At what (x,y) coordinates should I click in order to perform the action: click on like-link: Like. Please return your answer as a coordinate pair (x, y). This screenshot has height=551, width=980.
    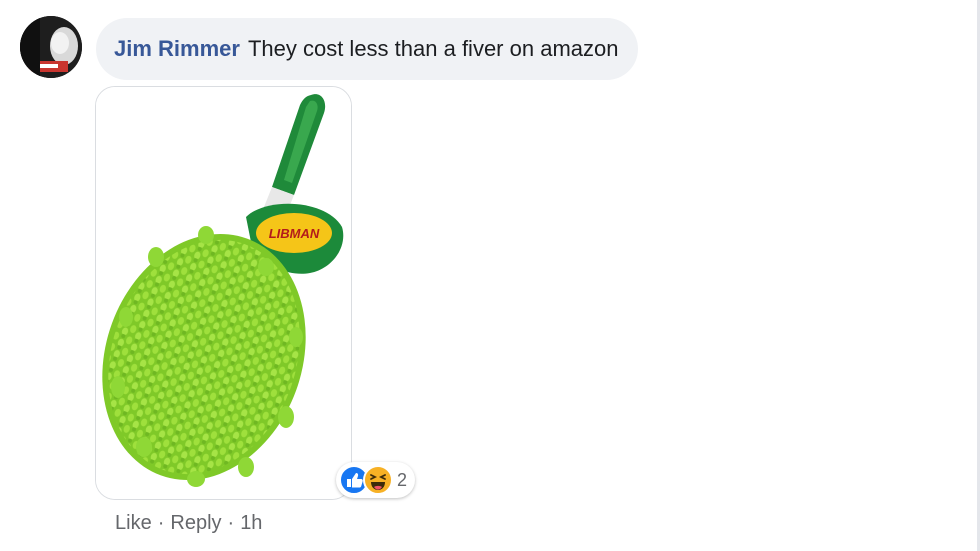
    Looking at the image, I should click on (133, 523).